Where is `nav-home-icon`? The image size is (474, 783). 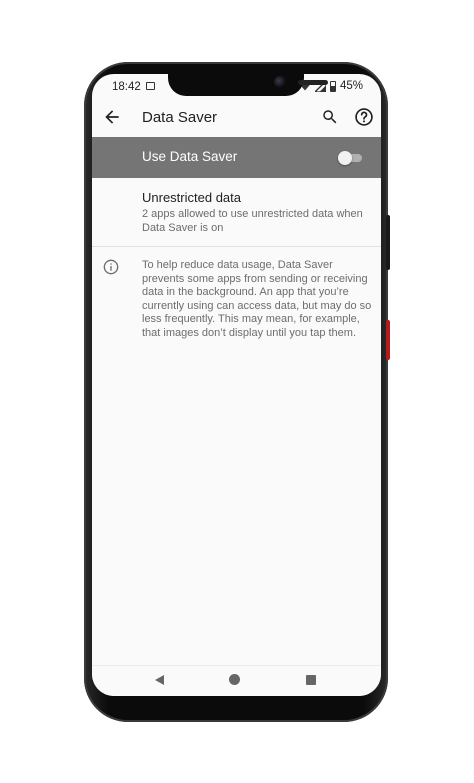 nav-home-icon is located at coordinates (234, 679).